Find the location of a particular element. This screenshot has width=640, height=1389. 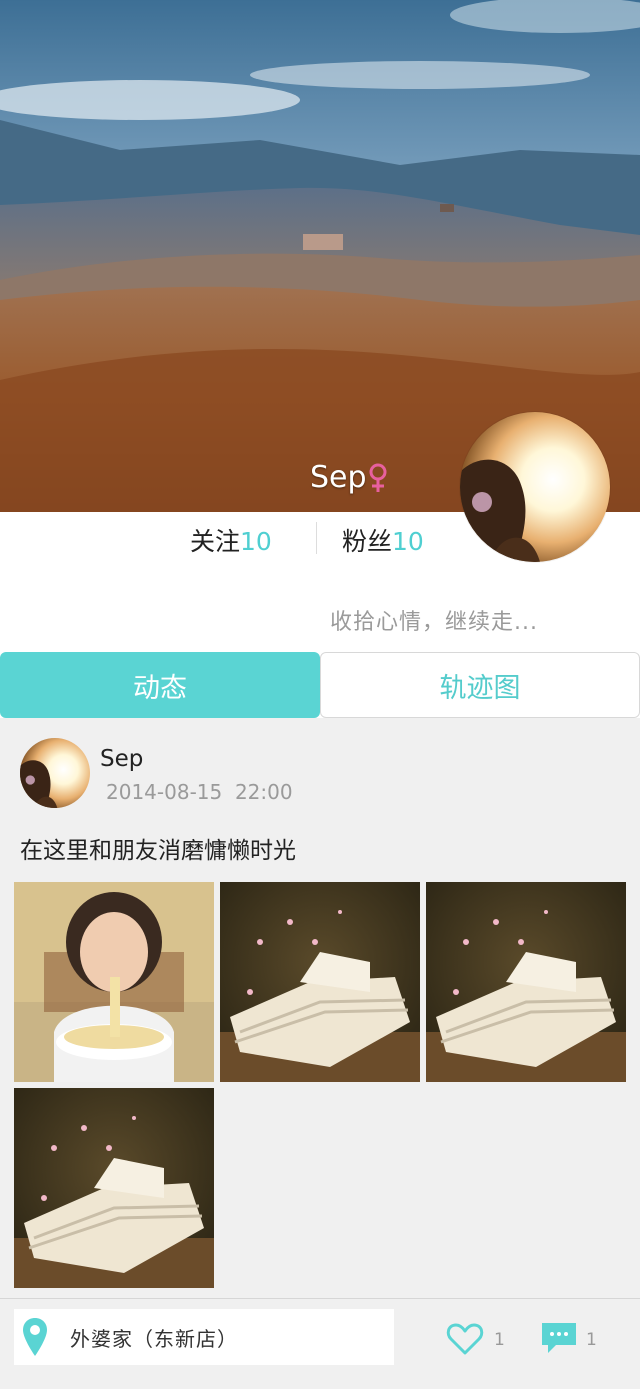

profile-tabs: 动态 轨迹图 is located at coordinates (320, 685).